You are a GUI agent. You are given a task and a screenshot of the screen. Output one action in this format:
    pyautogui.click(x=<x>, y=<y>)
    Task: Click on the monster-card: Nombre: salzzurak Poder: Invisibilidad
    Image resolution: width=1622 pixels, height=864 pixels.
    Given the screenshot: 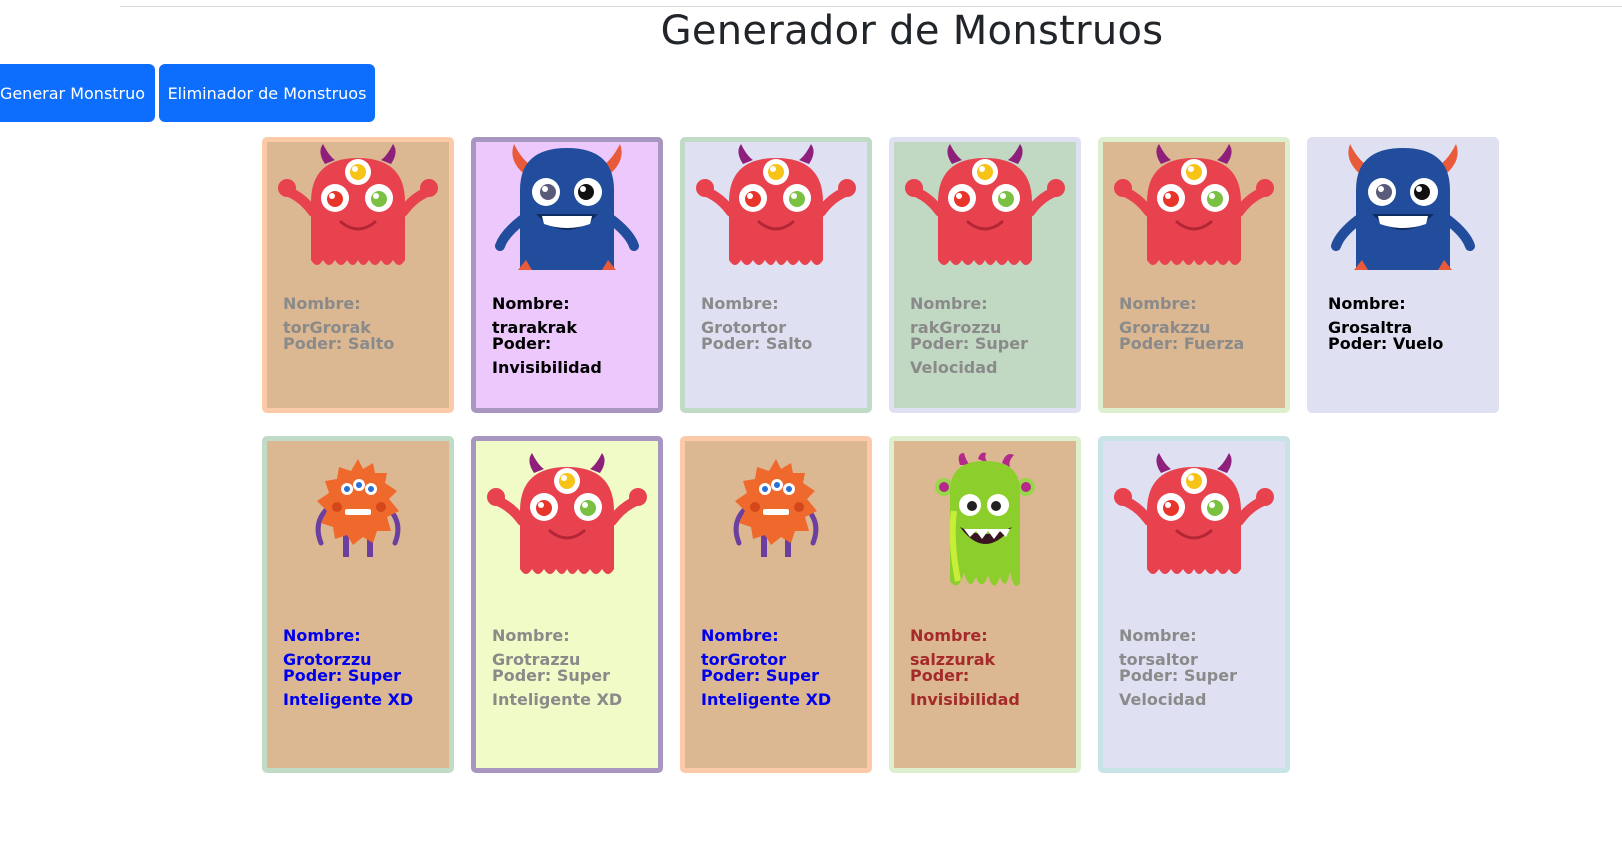 What is the action you would take?
    pyautogui.click(x=985, y=604)
    